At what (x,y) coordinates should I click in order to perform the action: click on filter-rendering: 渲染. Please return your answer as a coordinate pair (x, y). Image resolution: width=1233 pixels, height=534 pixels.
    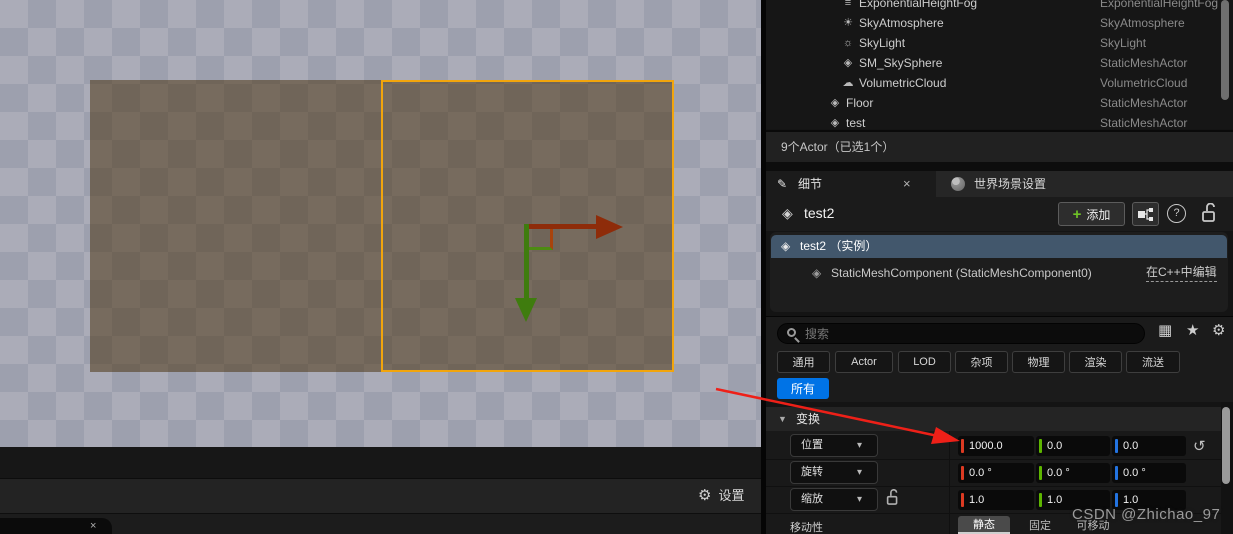
    Looking at the image, I should click on (1095, 362).